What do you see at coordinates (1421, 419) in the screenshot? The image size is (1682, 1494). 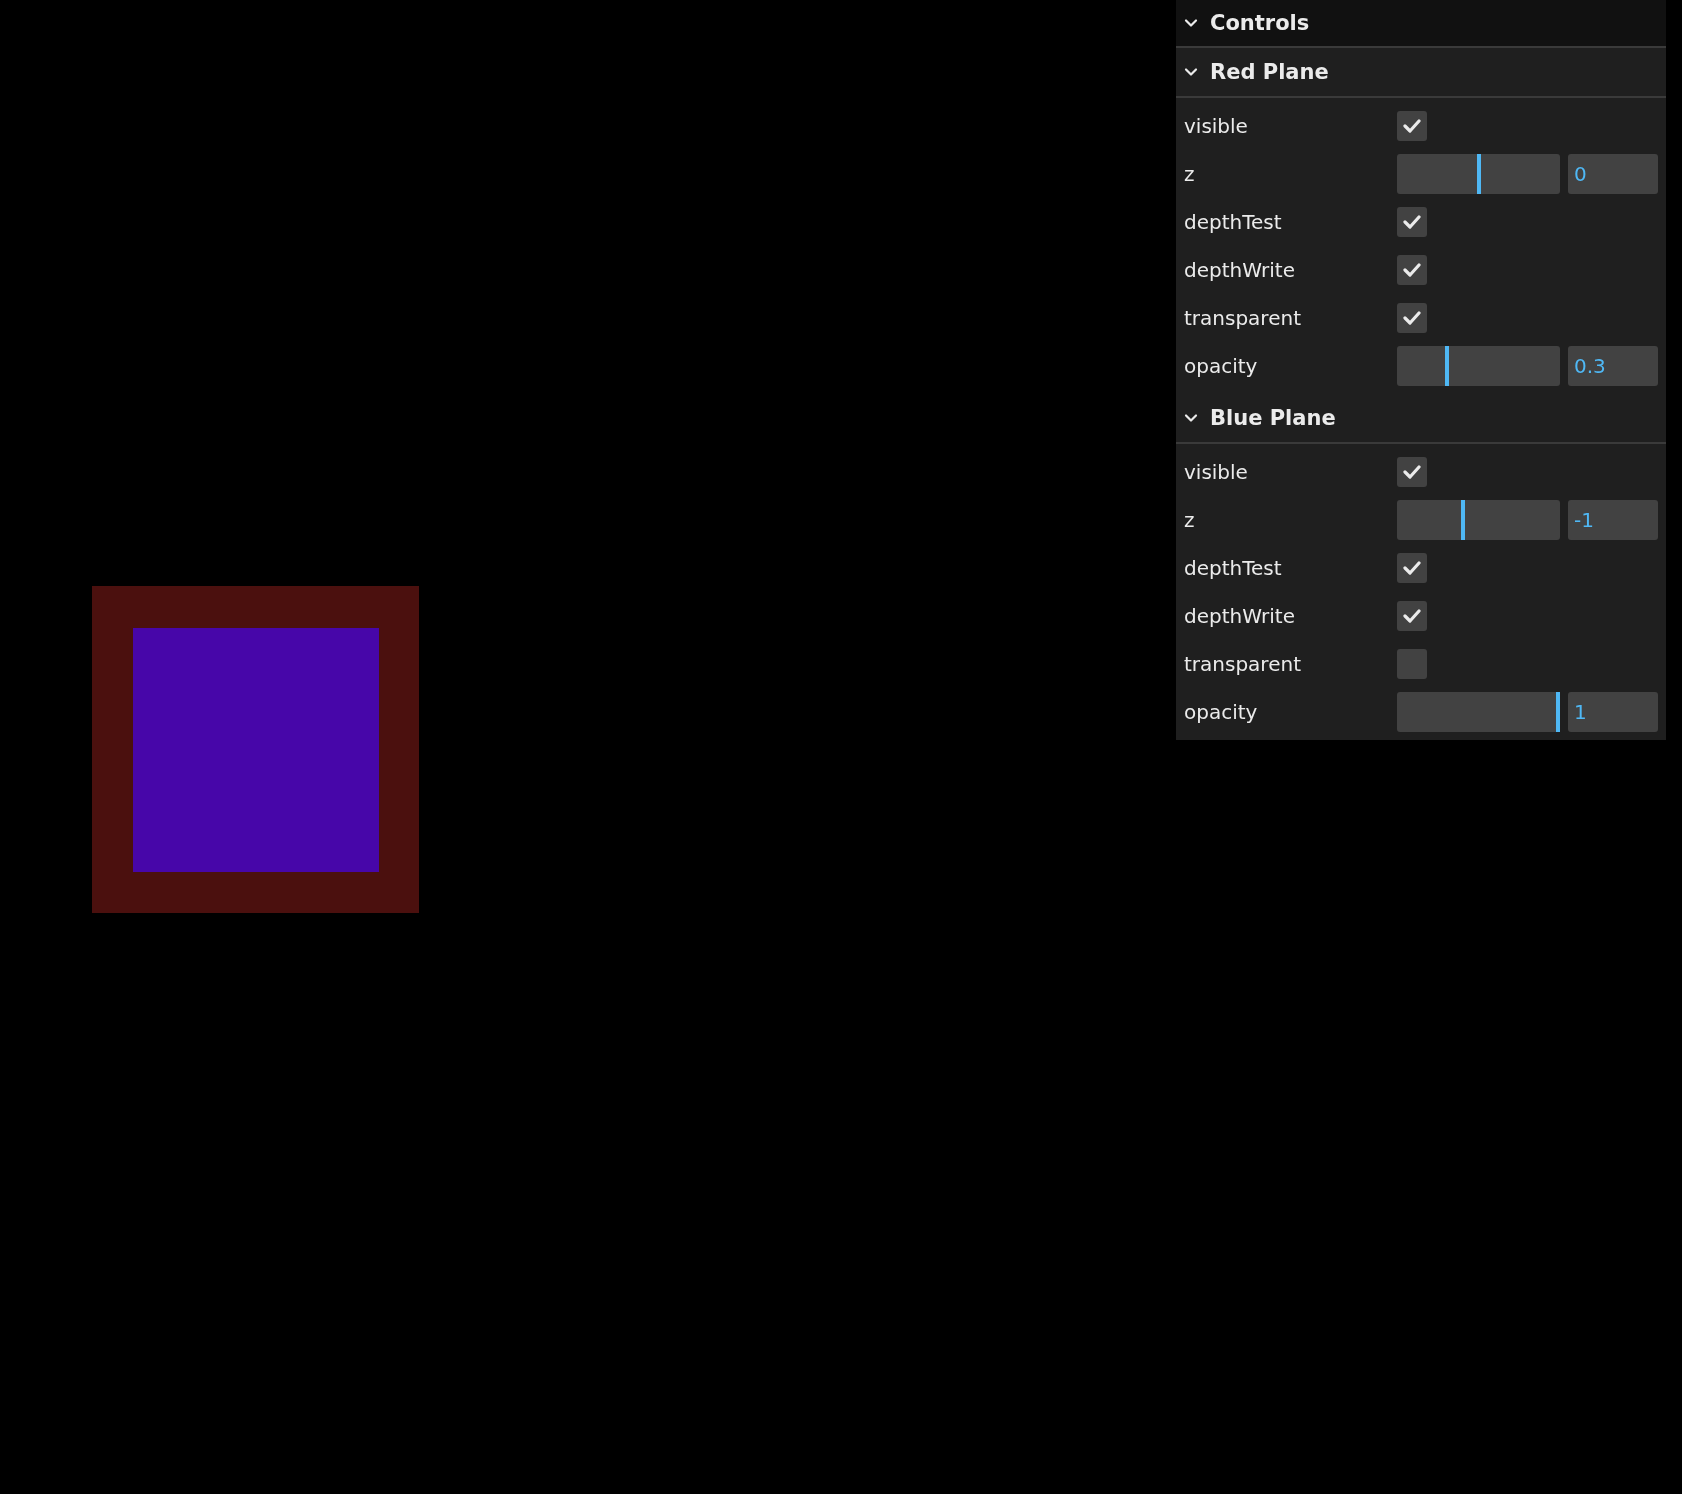 I see `folder-header: Blue Plane` at bounding box center [1421, 419].